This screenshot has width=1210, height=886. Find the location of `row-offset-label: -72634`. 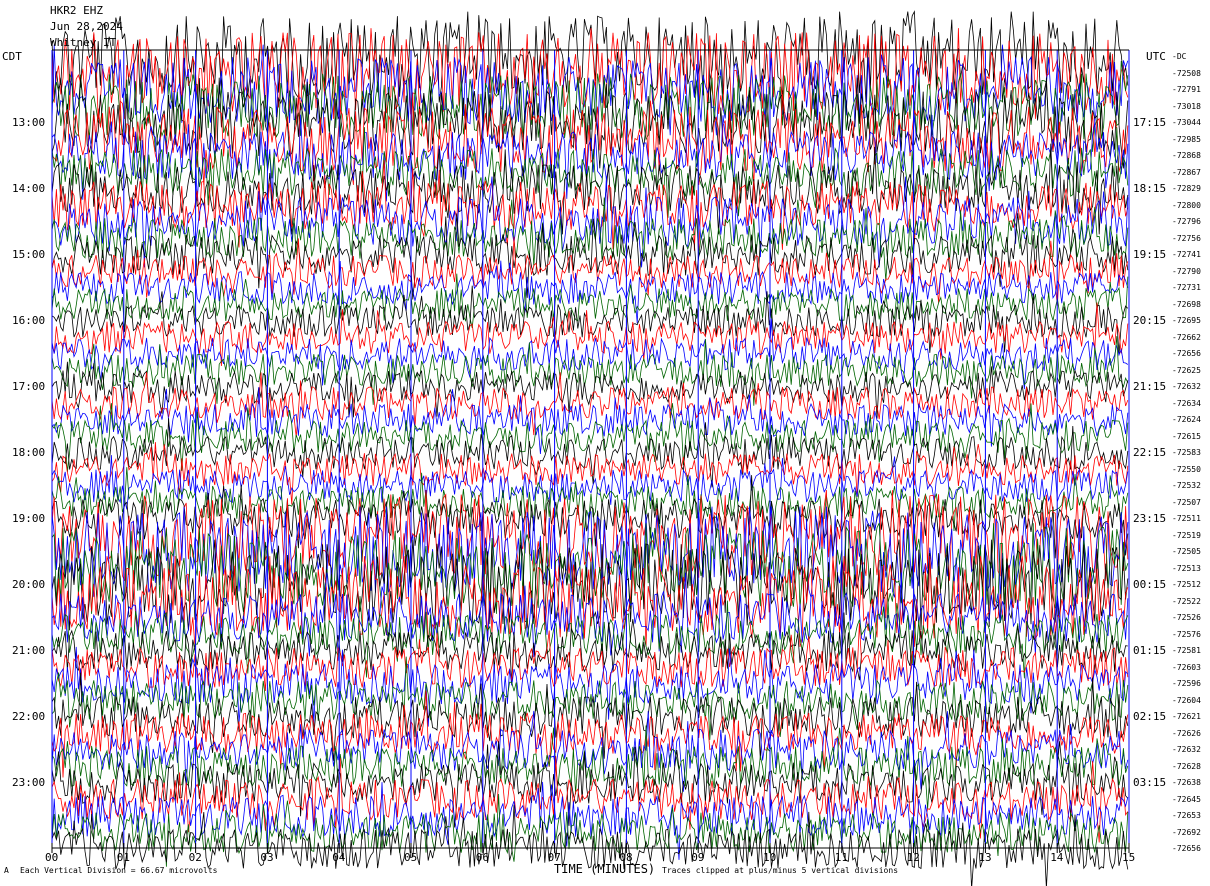

row-offset-label: -72634 is located at coordinates (1186, 403).